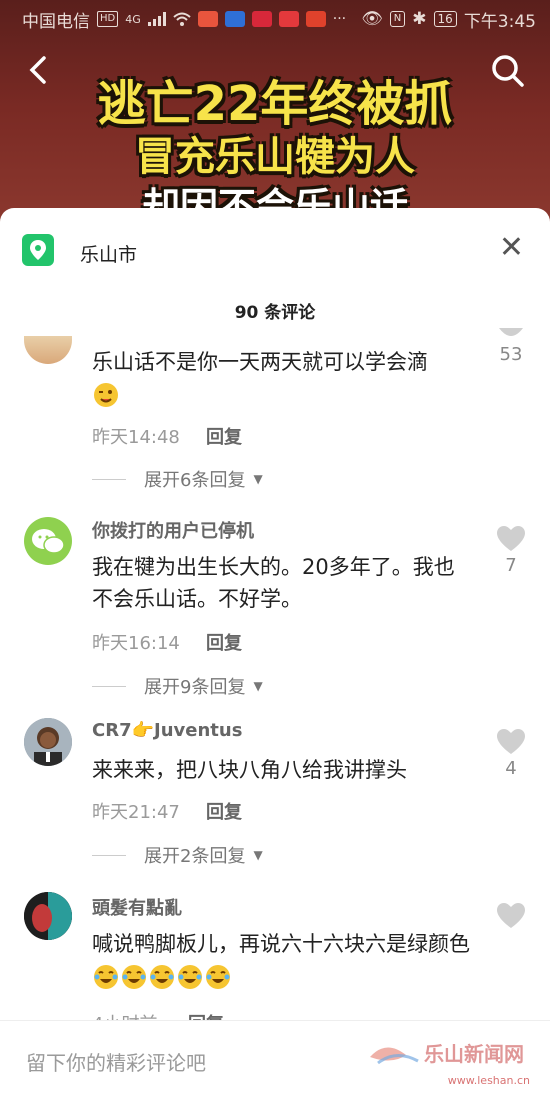  What do you see at coordinates (173, 530) in the screenshot?
I see `comment-username: 你拨打的用户已停机` at bounding box center [173, 530].